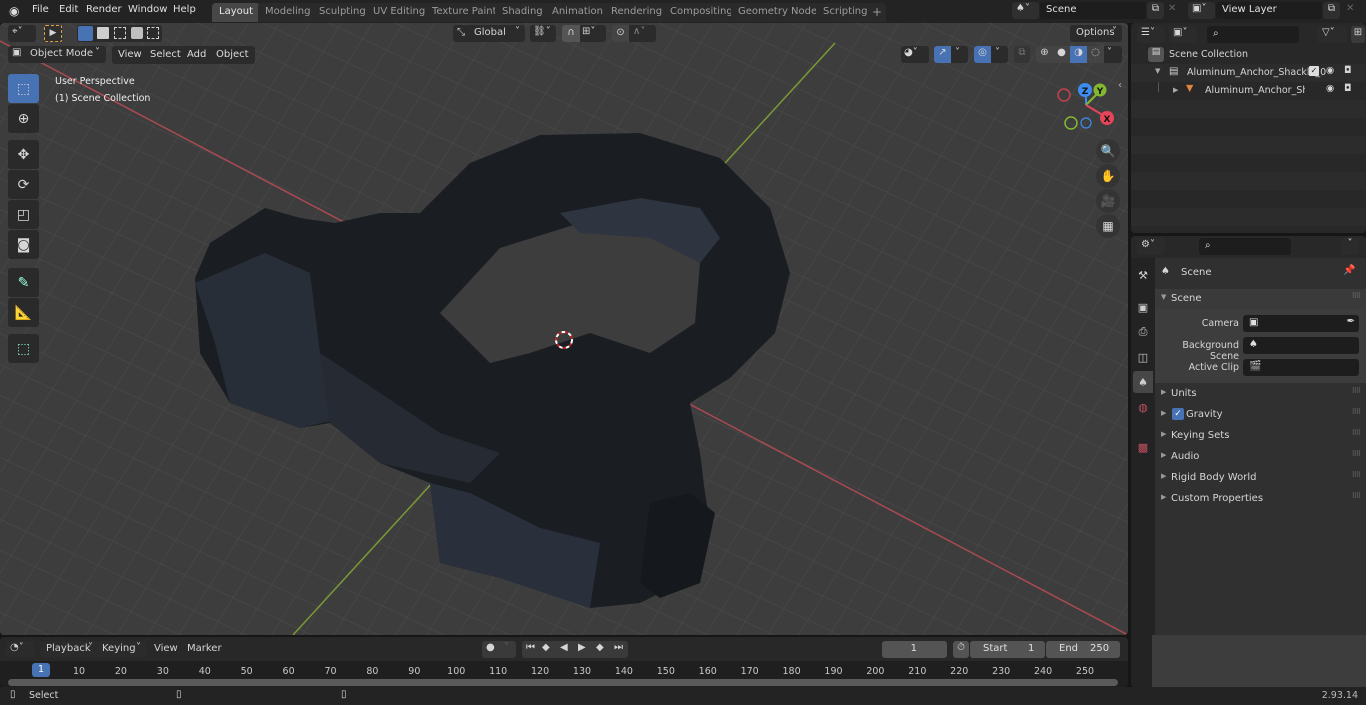  What do you see at coordinates (1108, 226) in the screenshot?
I see `perspective-toggle-button: ▦` at bounding box center [1108, 226].